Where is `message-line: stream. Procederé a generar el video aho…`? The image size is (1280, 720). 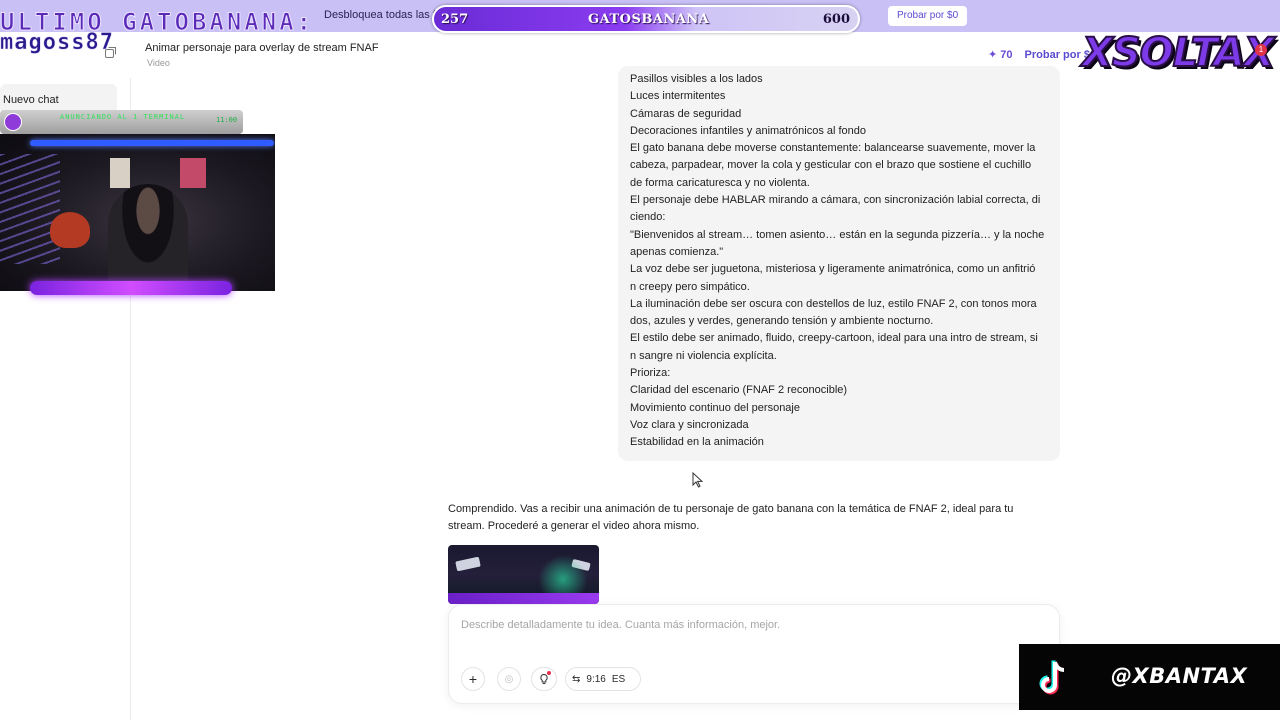
message-line: stream. Procederé a generar el video aho… is located at coordinates (574, 526).